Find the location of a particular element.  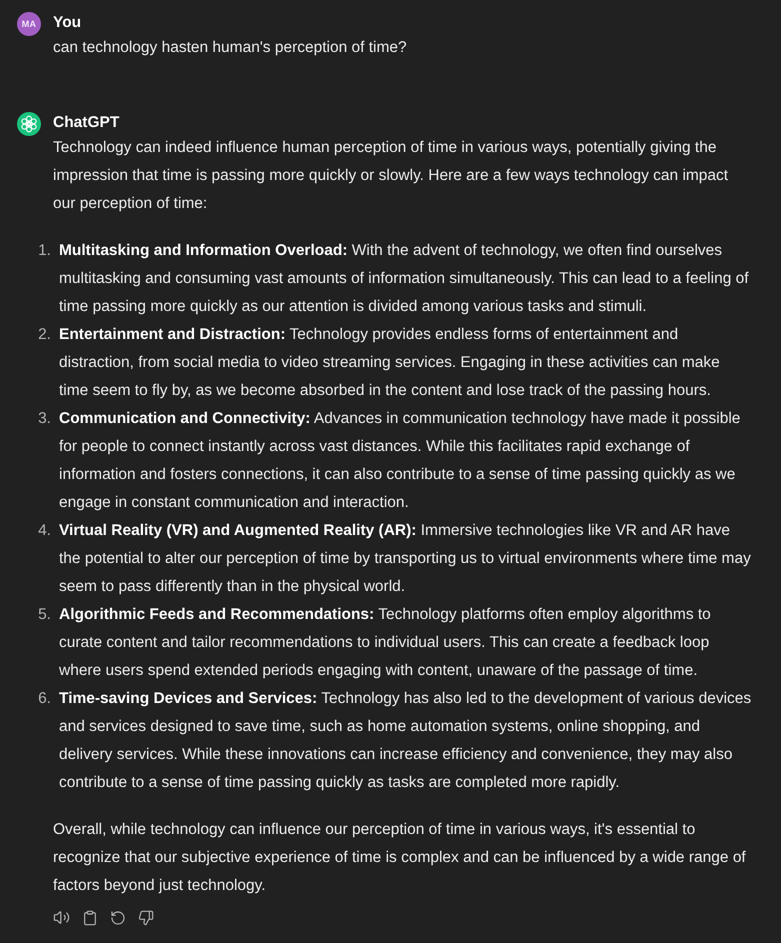

author-name: ChatGPT is located at coordinates (86, 123).